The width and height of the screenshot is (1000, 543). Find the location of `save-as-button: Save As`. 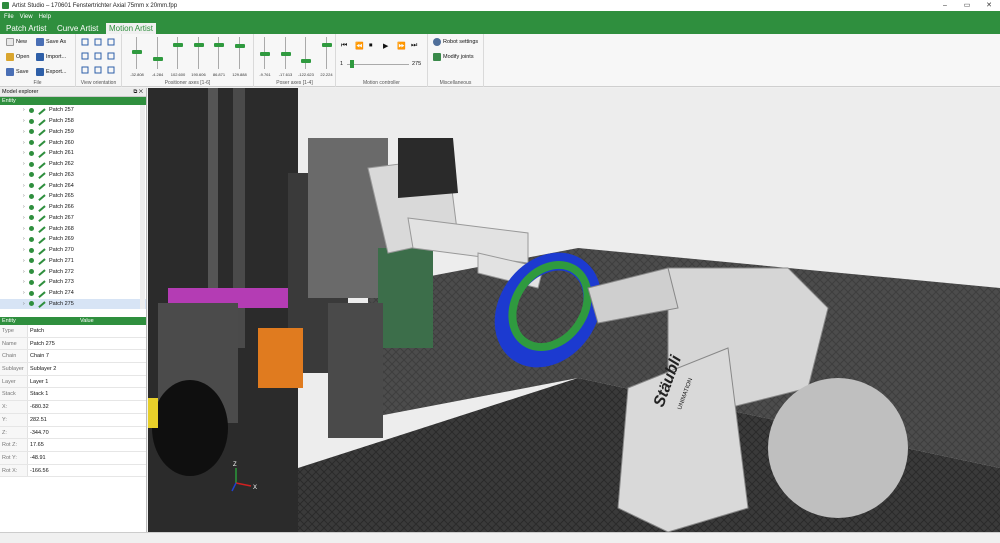

save-as-button: Save As is located at coordinates (51, 42).